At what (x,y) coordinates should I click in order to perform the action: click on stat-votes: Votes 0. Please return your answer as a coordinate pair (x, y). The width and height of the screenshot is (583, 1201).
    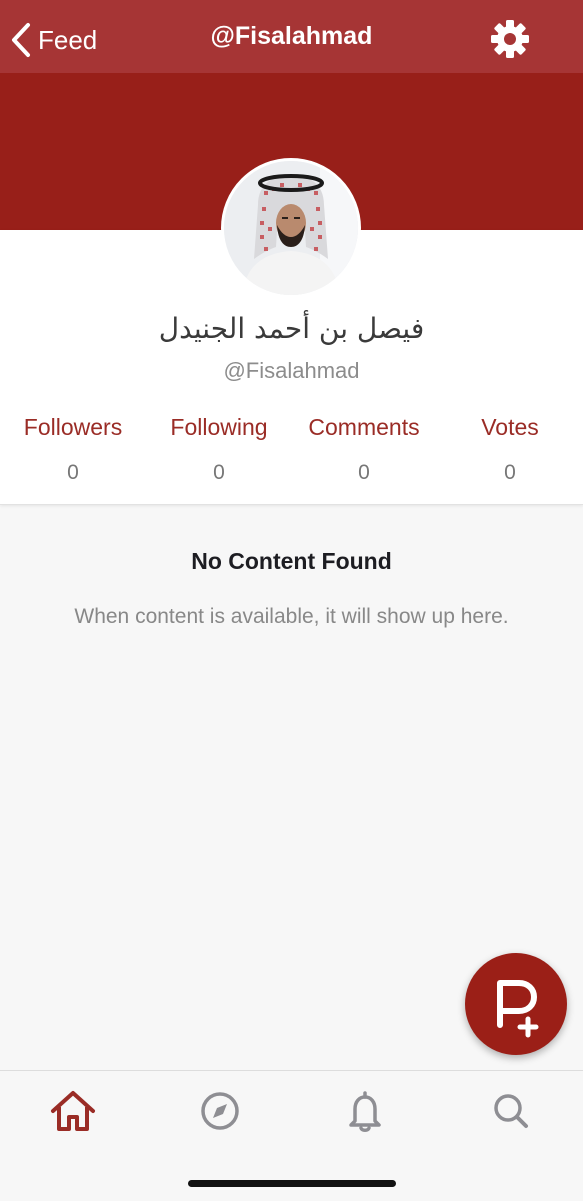
    Looking at the image, I should click on (510, 449).